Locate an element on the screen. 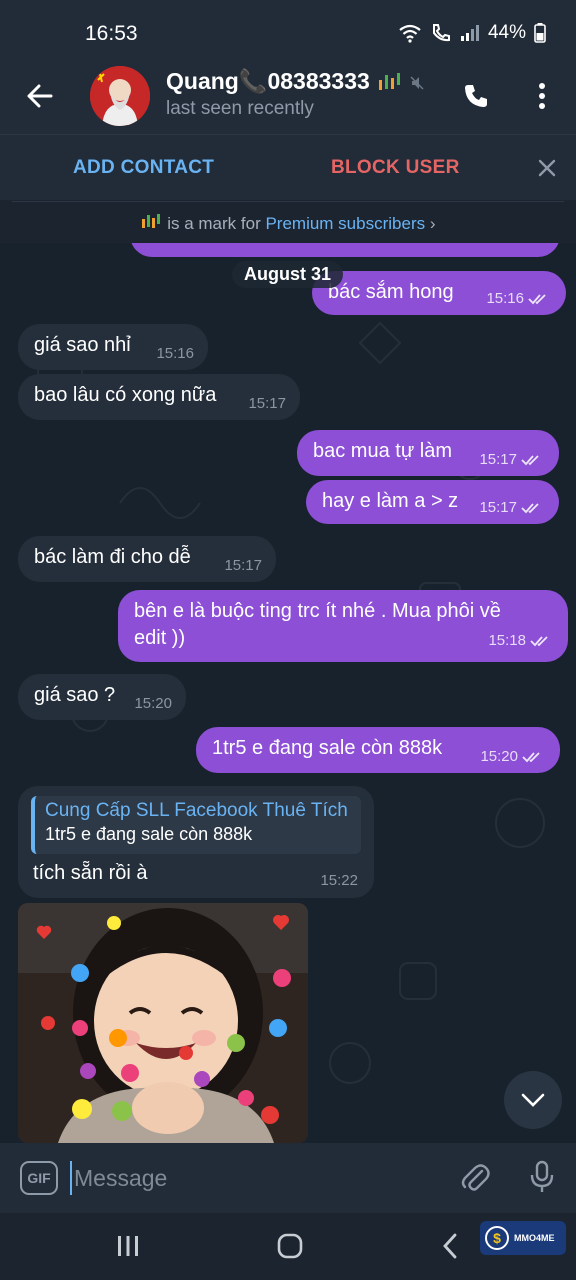 The height and width of the screenshot is (1280, 576). message-bubble-incoming: giá sao ? 15:20 is located at coordinates (102, 697).